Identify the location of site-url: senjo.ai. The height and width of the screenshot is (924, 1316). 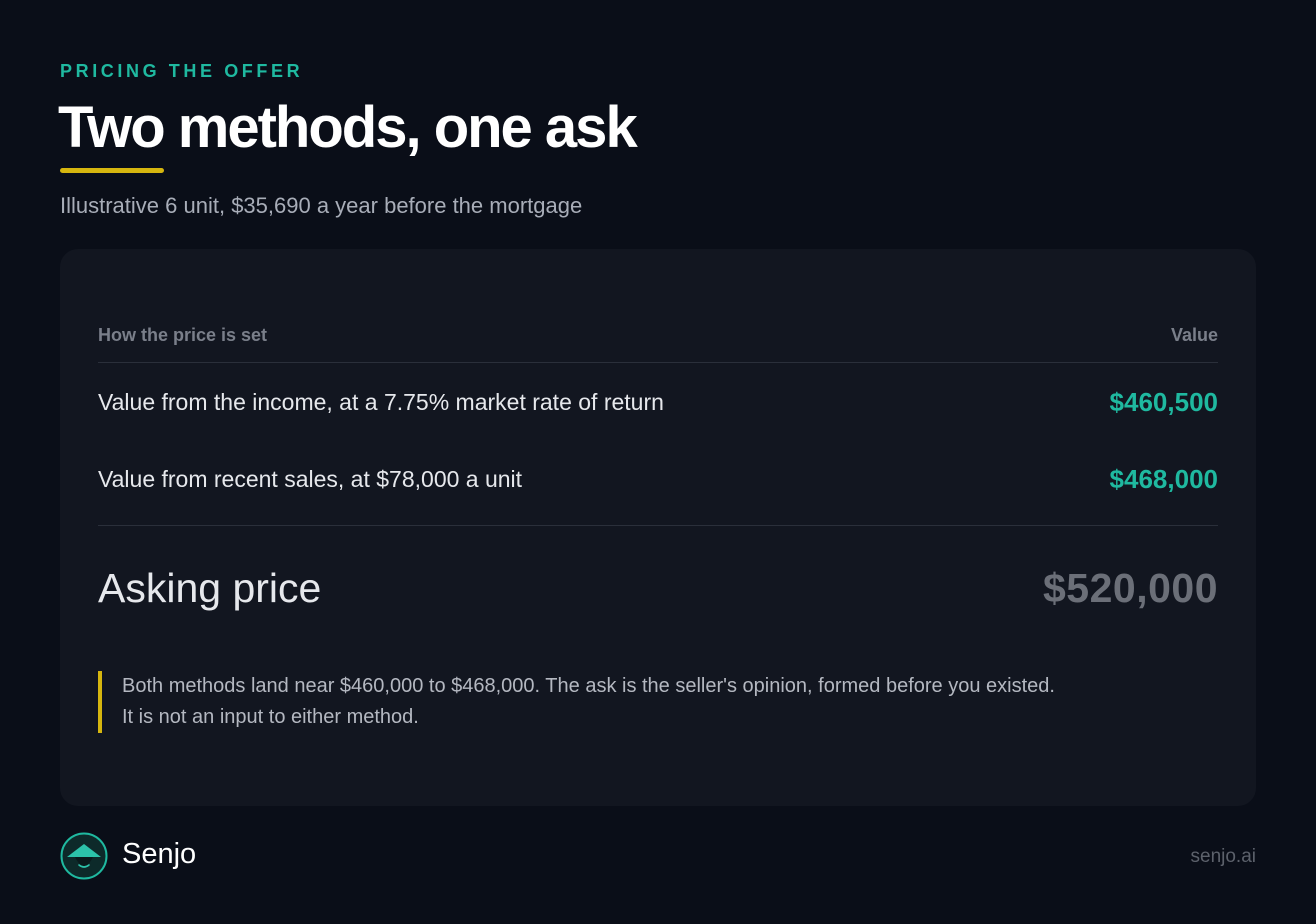
(1223, 856).